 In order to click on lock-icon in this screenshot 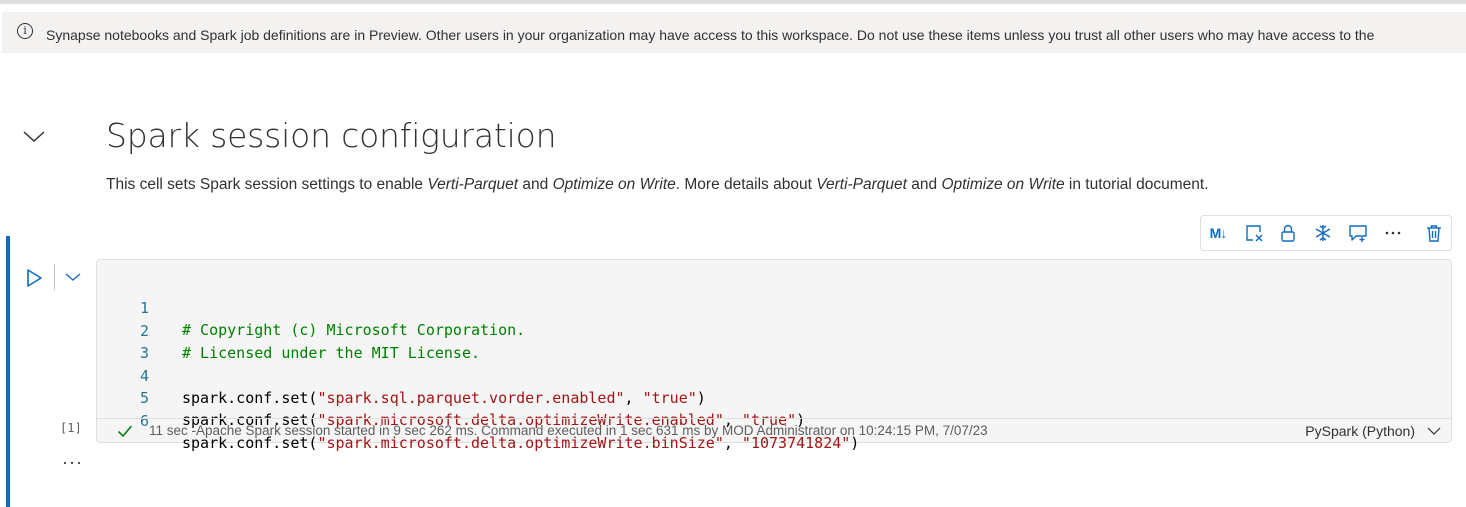, I will do `click(1288, 233)`.